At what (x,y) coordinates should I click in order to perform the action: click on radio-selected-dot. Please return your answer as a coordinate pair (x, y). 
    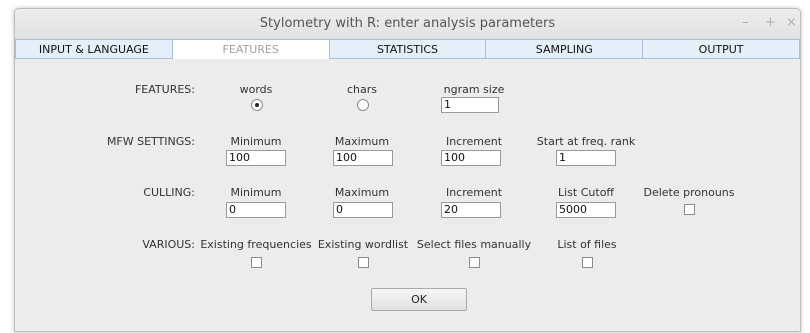
    Looking at the image, I should click on (257, 105).